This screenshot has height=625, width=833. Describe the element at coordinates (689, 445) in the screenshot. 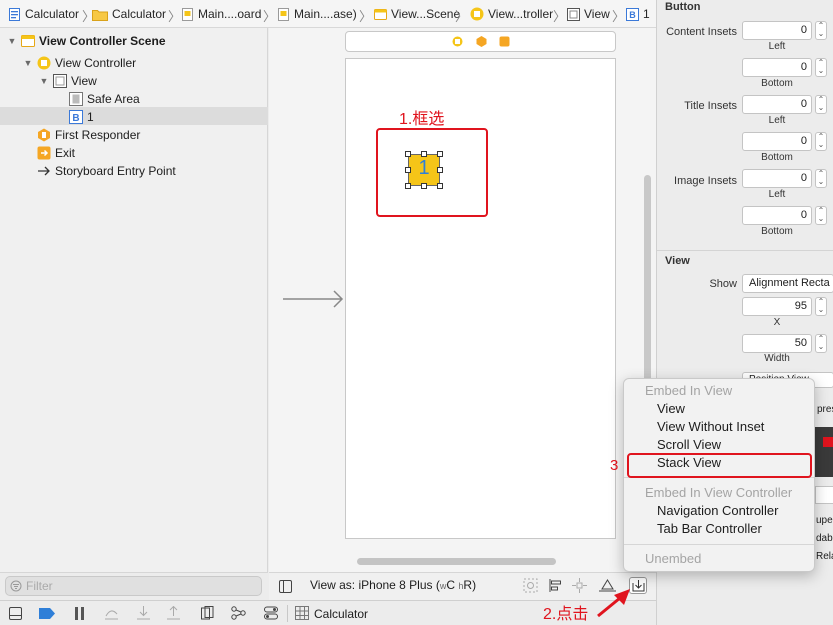

I see `menu-item-scroll-view: Scroll View` at that location.